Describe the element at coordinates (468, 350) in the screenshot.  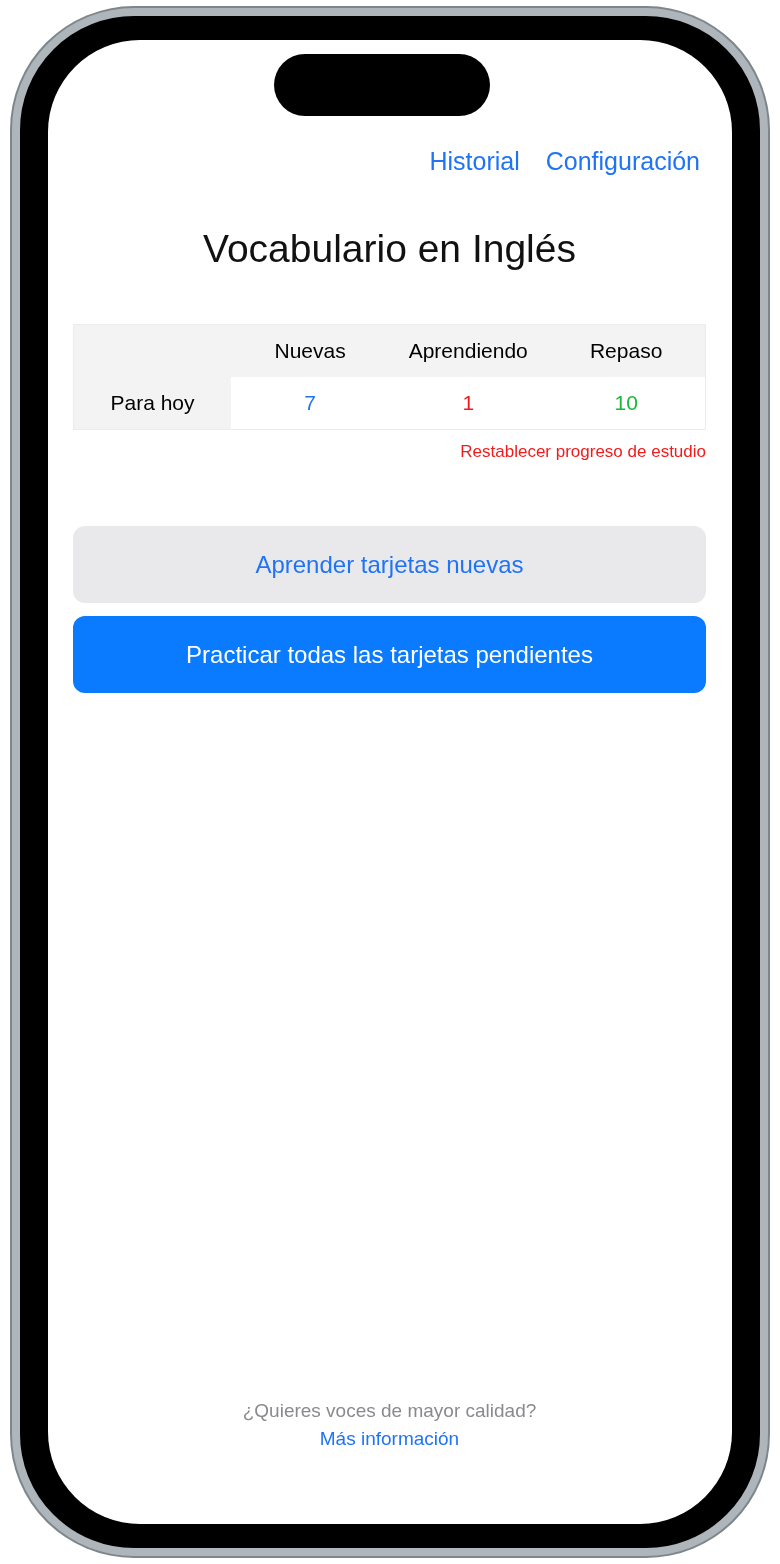
I see `column-header: Aprendiendo` at that location.